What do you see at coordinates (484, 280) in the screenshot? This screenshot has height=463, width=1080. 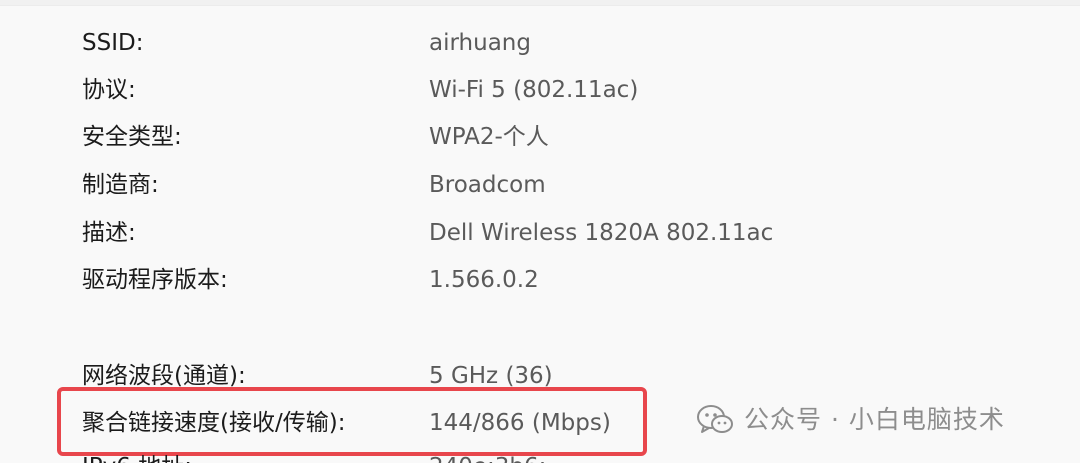 I see `property-value: 1.566.0.2` at bounding box center [484, 280].